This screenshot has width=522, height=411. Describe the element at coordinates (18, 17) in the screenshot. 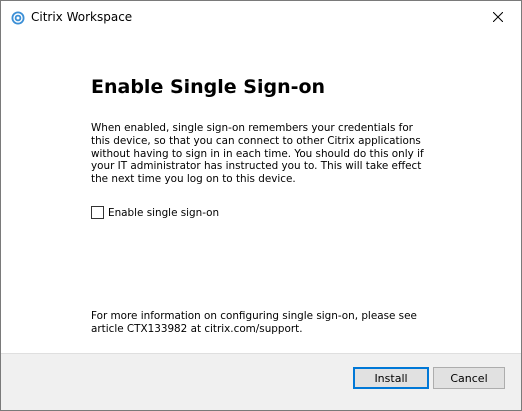

I see `citrix-logo-icon` at that location.